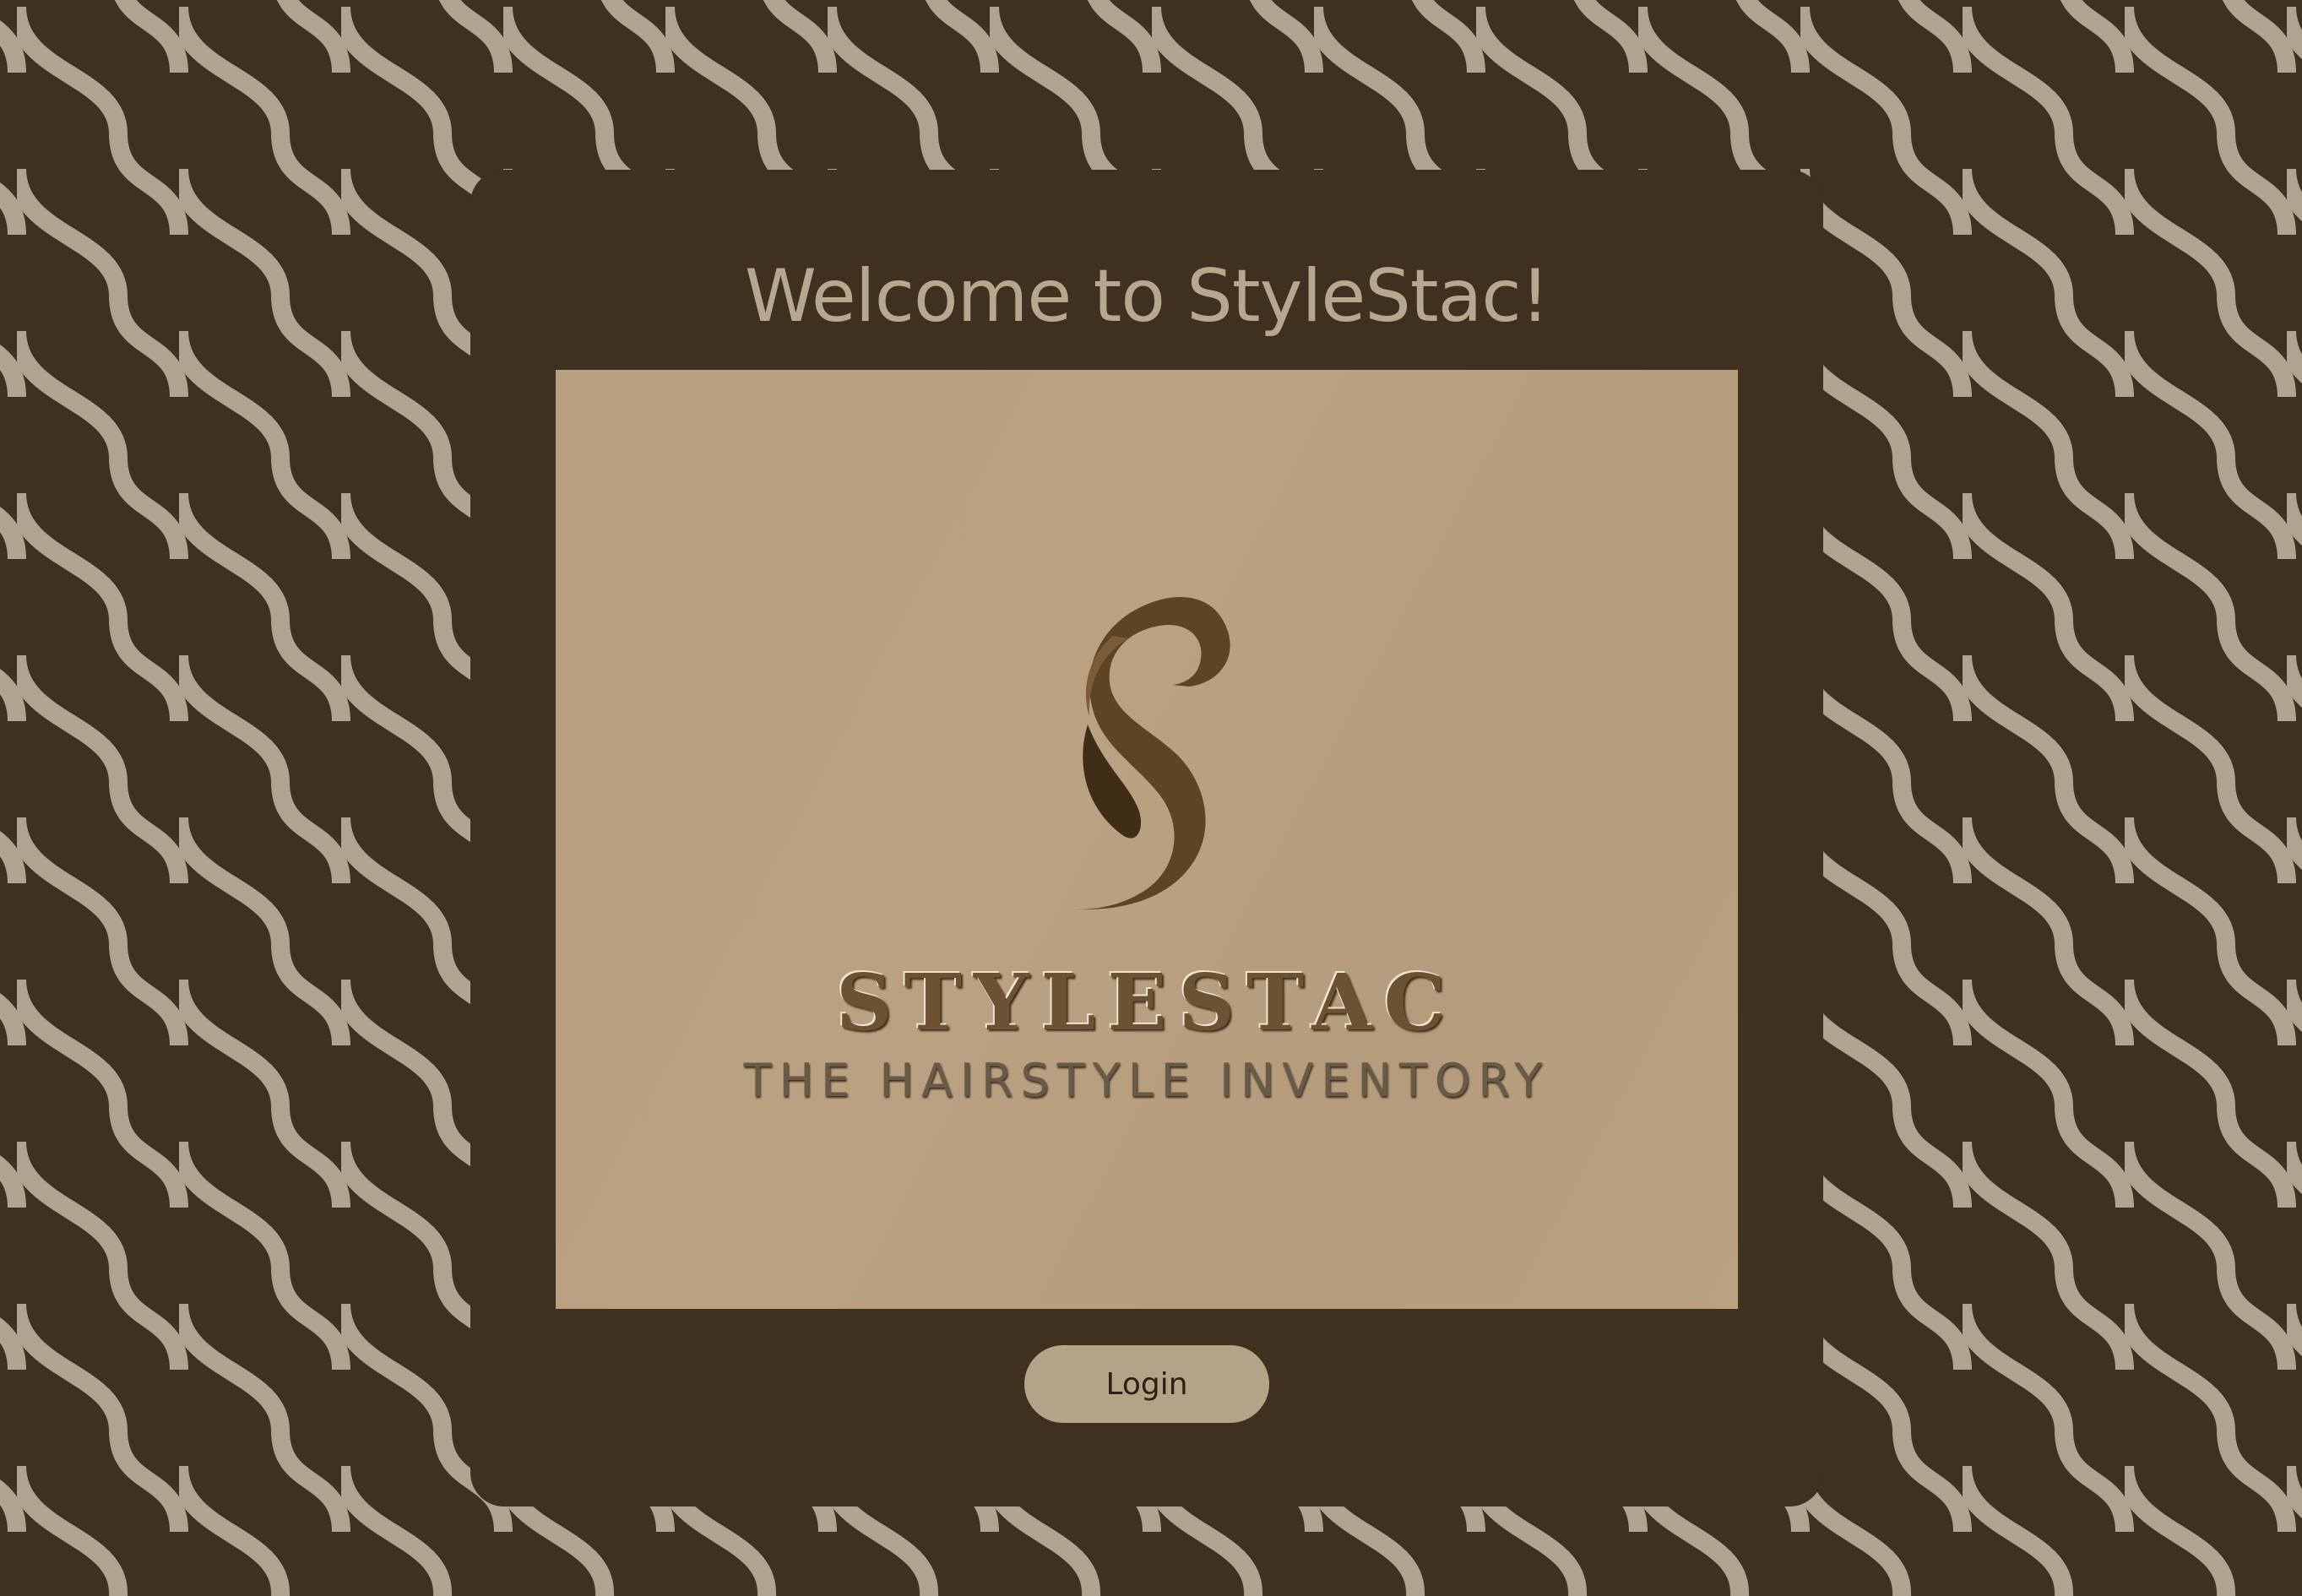 This screenshot has width=2302, height=1596. I want to click on stylized-s-hair-curl-icon, so click(1152, 752).